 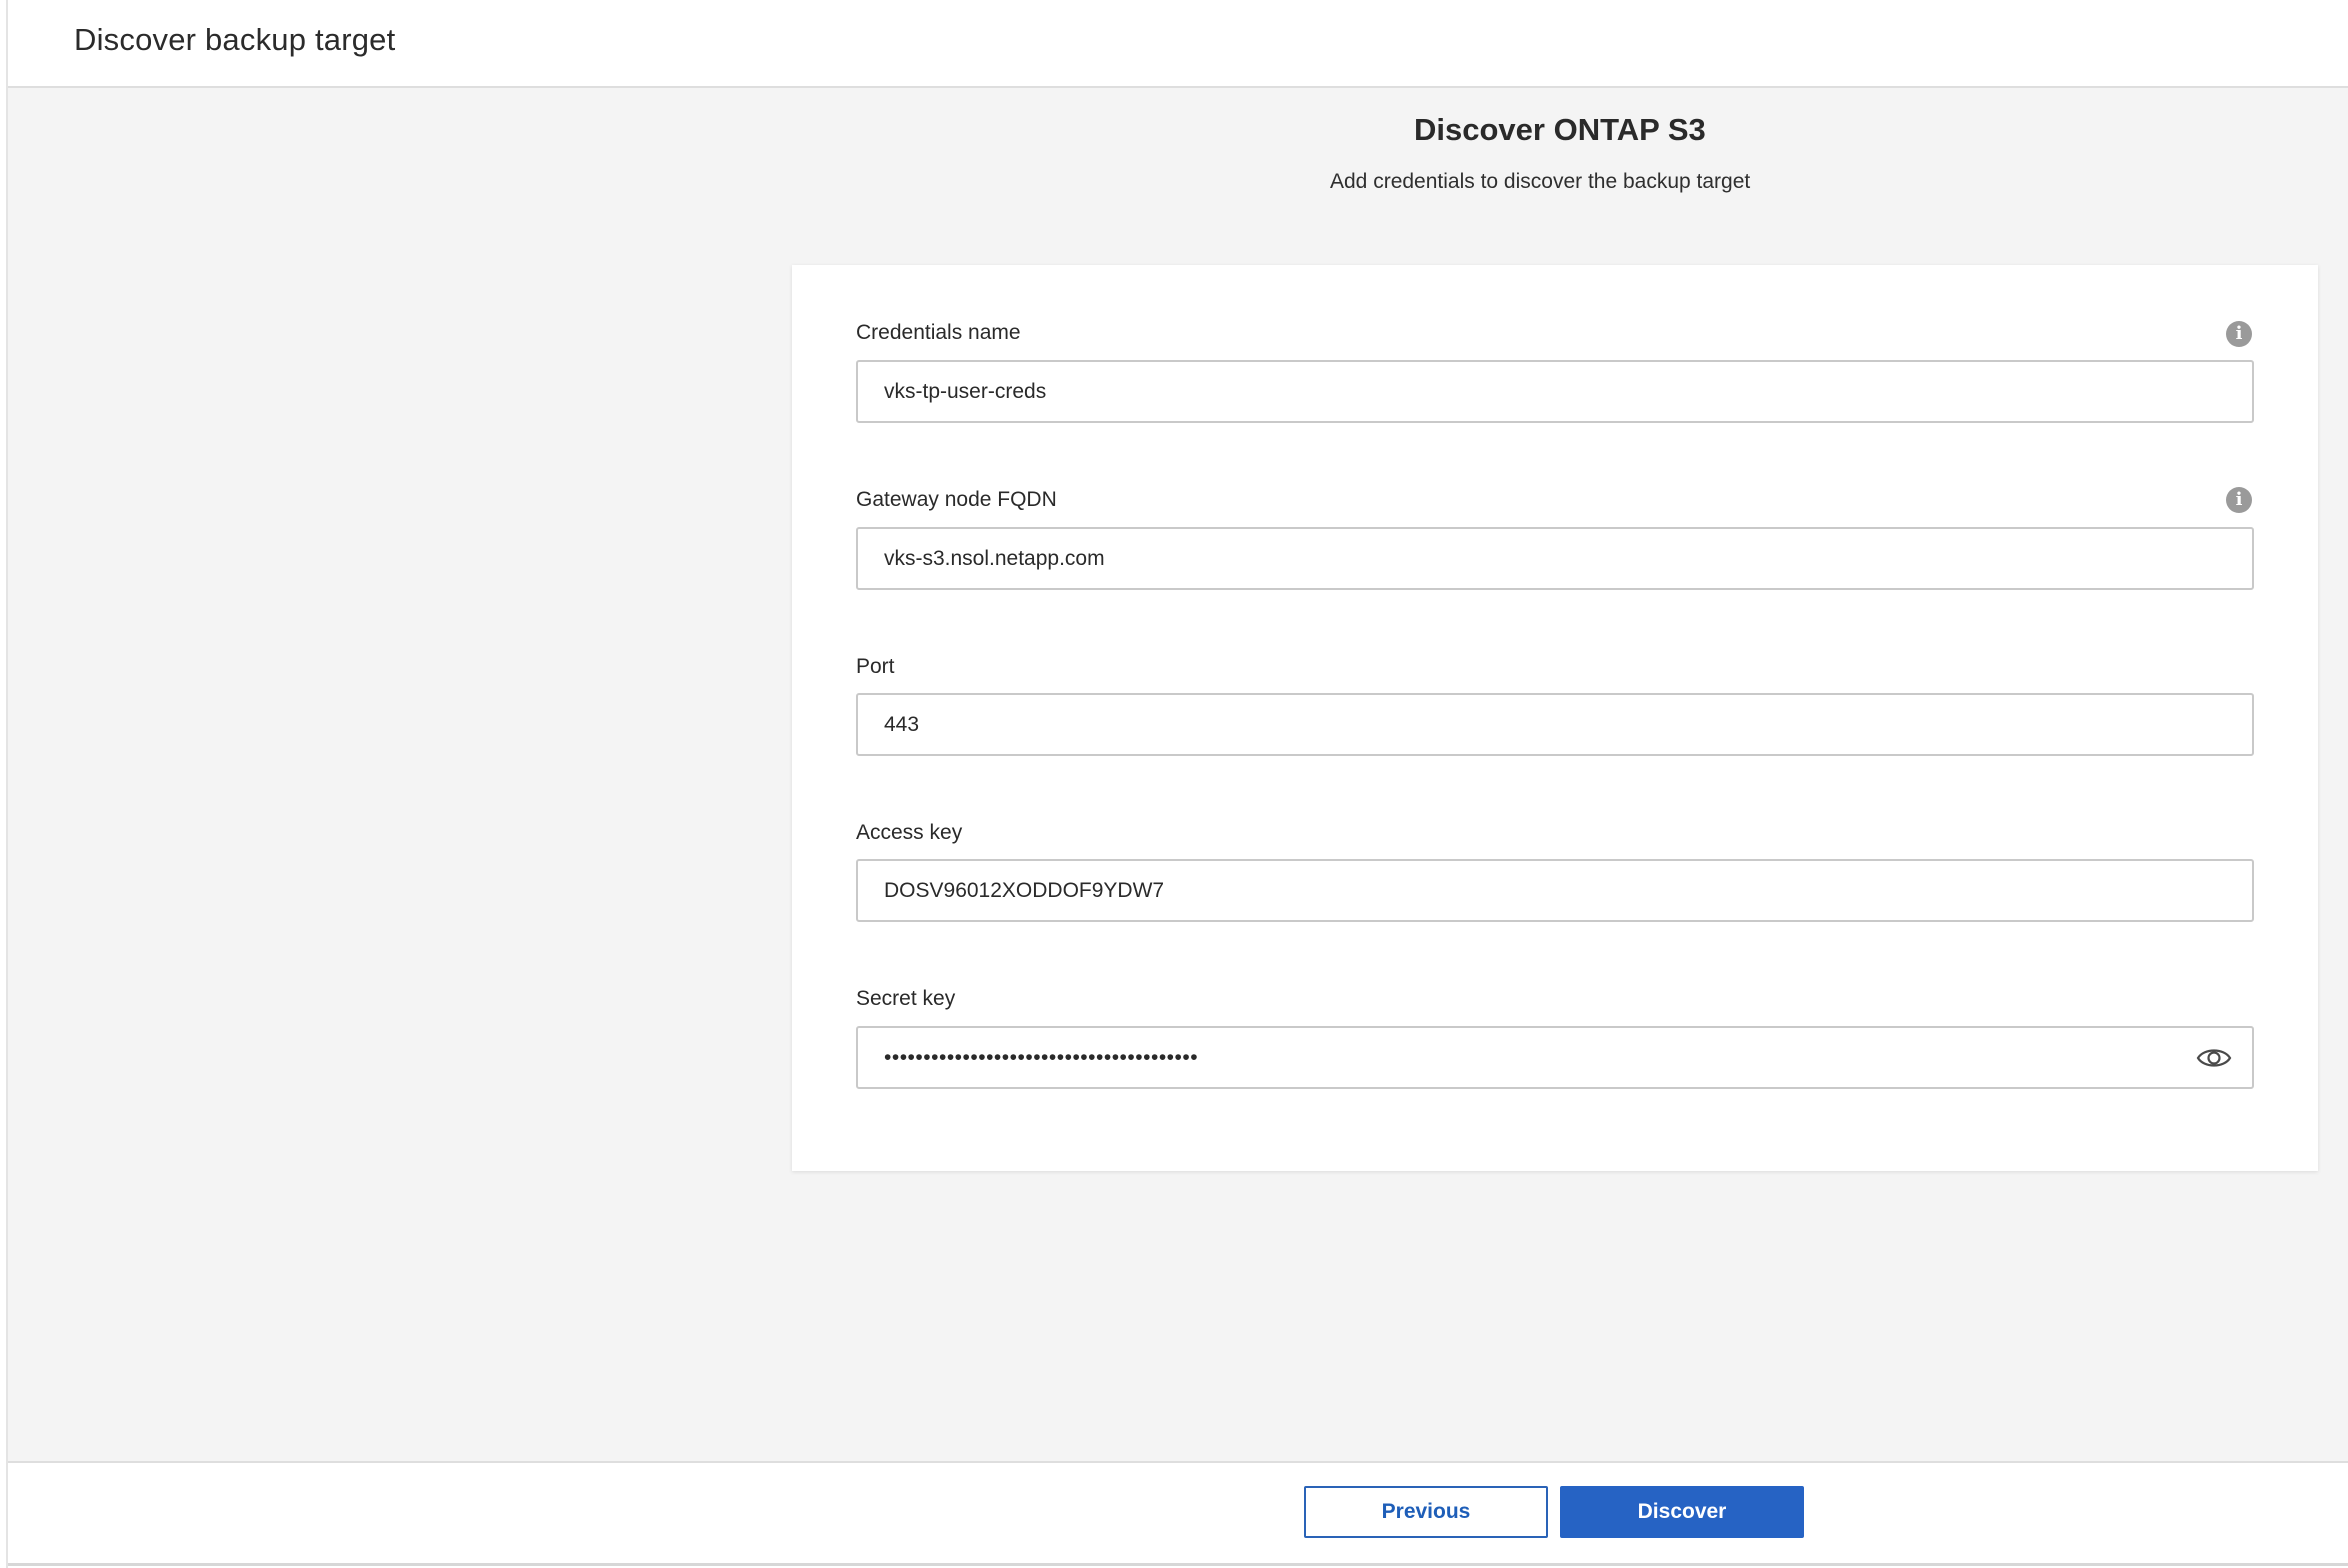 I want to click on port-label: Port, so click(x=875, y=666).